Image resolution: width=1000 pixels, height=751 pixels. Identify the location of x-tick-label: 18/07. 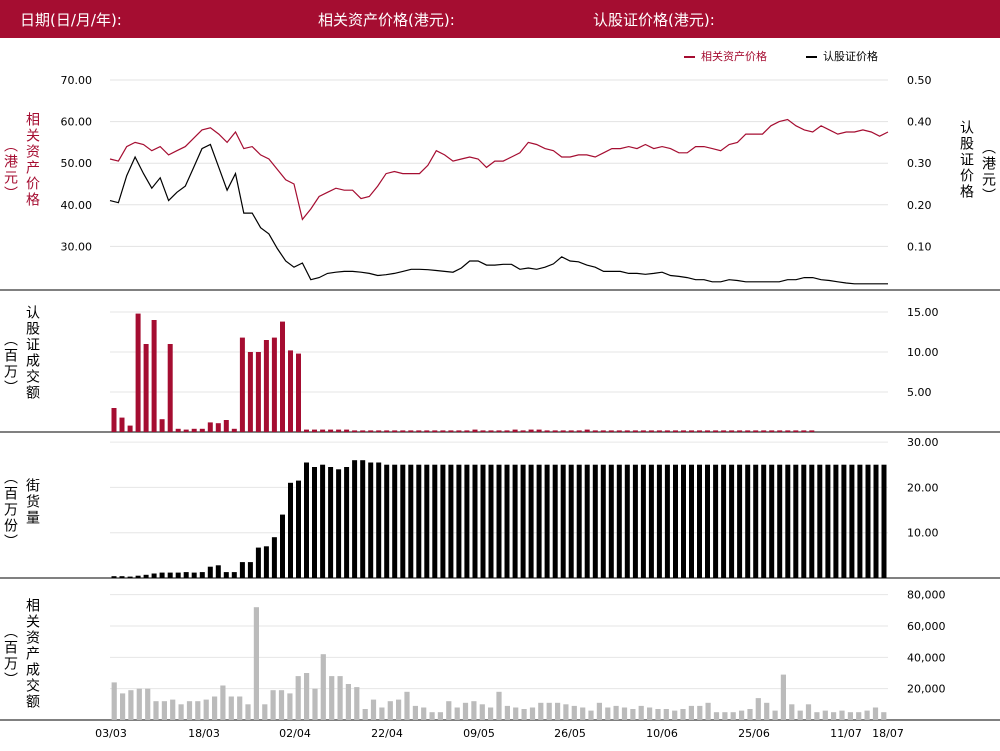
(888, 733).